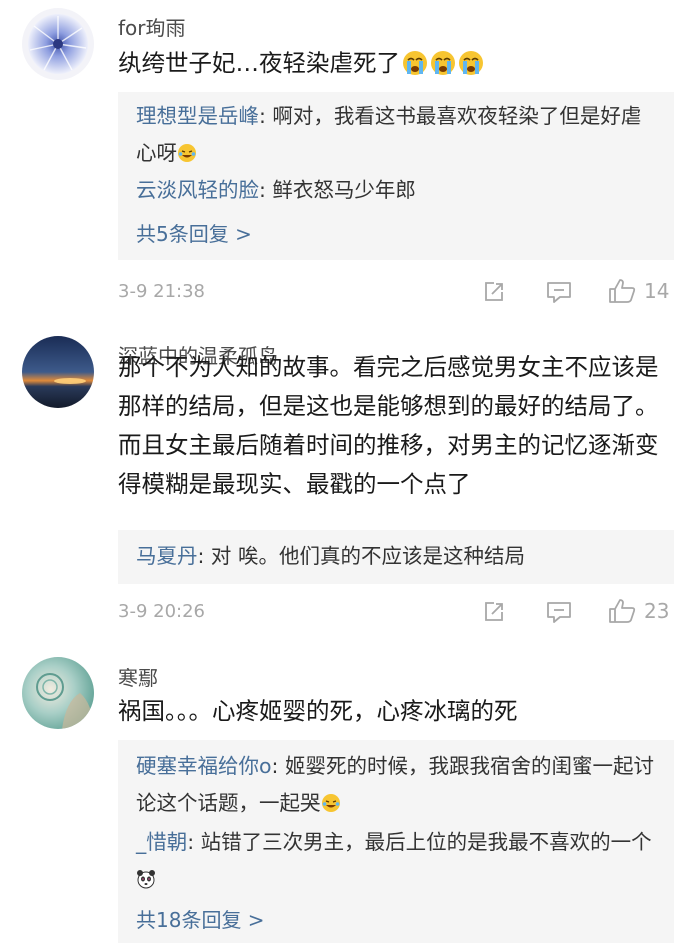 This screenshot has width=690, height=943. I want to click on comment-text: 纨绔世子妃…夜轻染虐死了, so click(398, 63).